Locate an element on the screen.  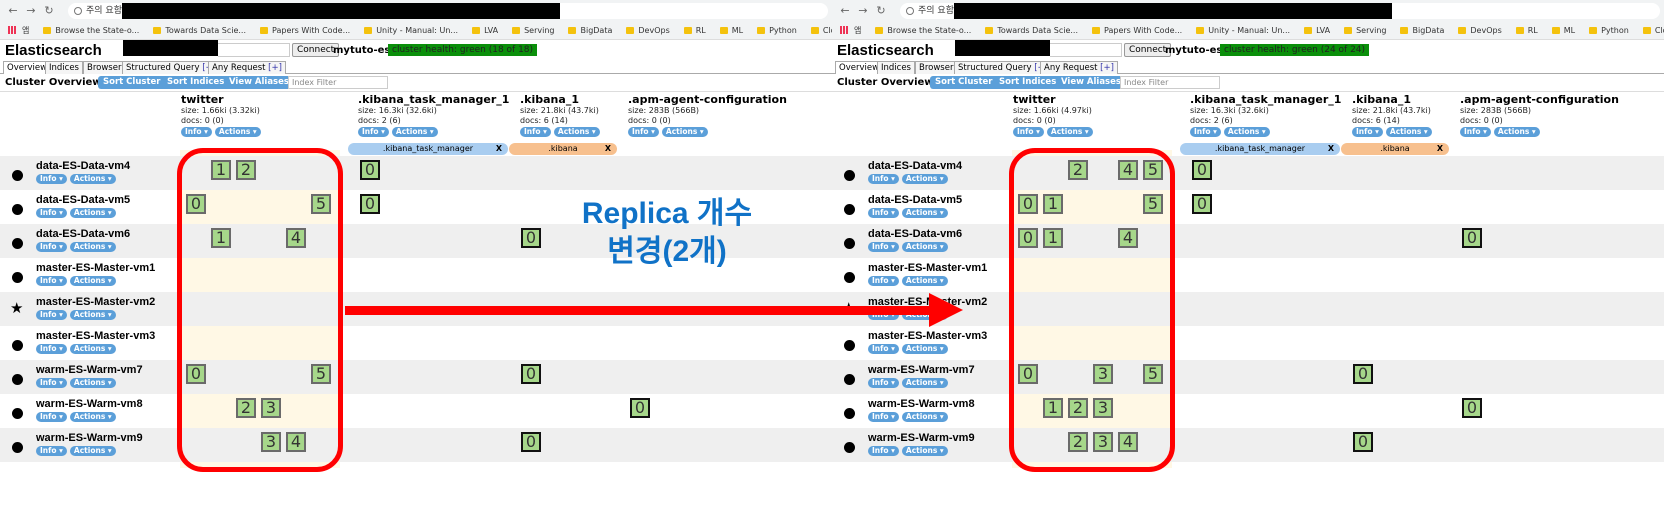
alias-kibana-task-manager: .kibana_task_manager X is located at coordinates (1260, 149).